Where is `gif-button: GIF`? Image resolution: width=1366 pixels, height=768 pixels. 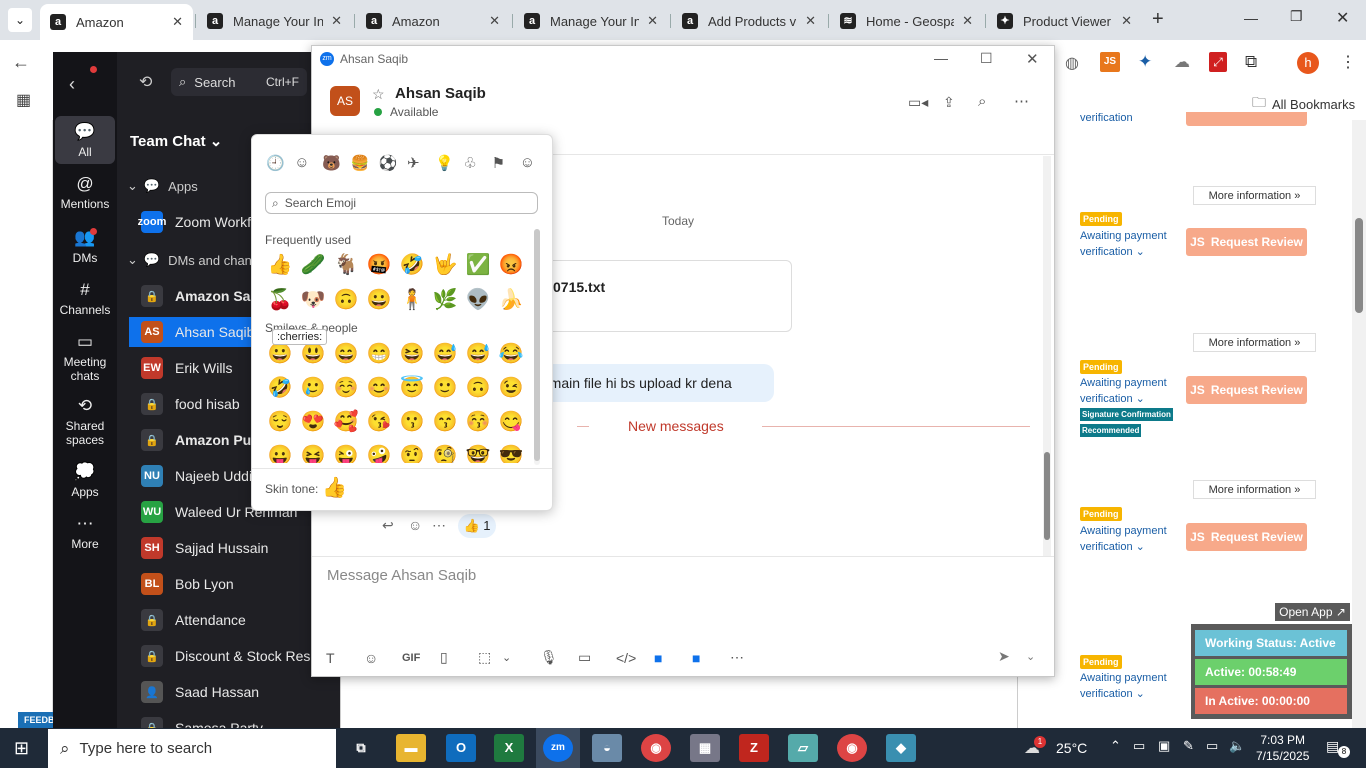
gif-button: GIF is located at coordinates (421, 658).